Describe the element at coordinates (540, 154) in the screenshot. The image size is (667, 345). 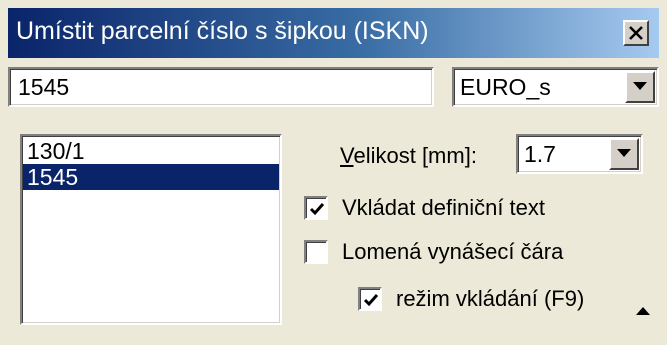
I see `size-select-value: 1.7` at that location.